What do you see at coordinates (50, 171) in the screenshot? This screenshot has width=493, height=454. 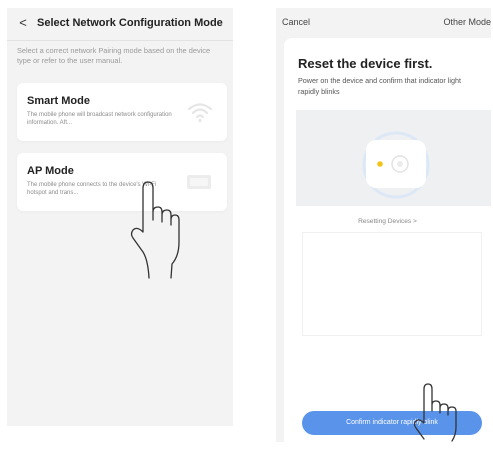 I see `ap-mode-title: AP Mode` at bounding box center [50, 171].